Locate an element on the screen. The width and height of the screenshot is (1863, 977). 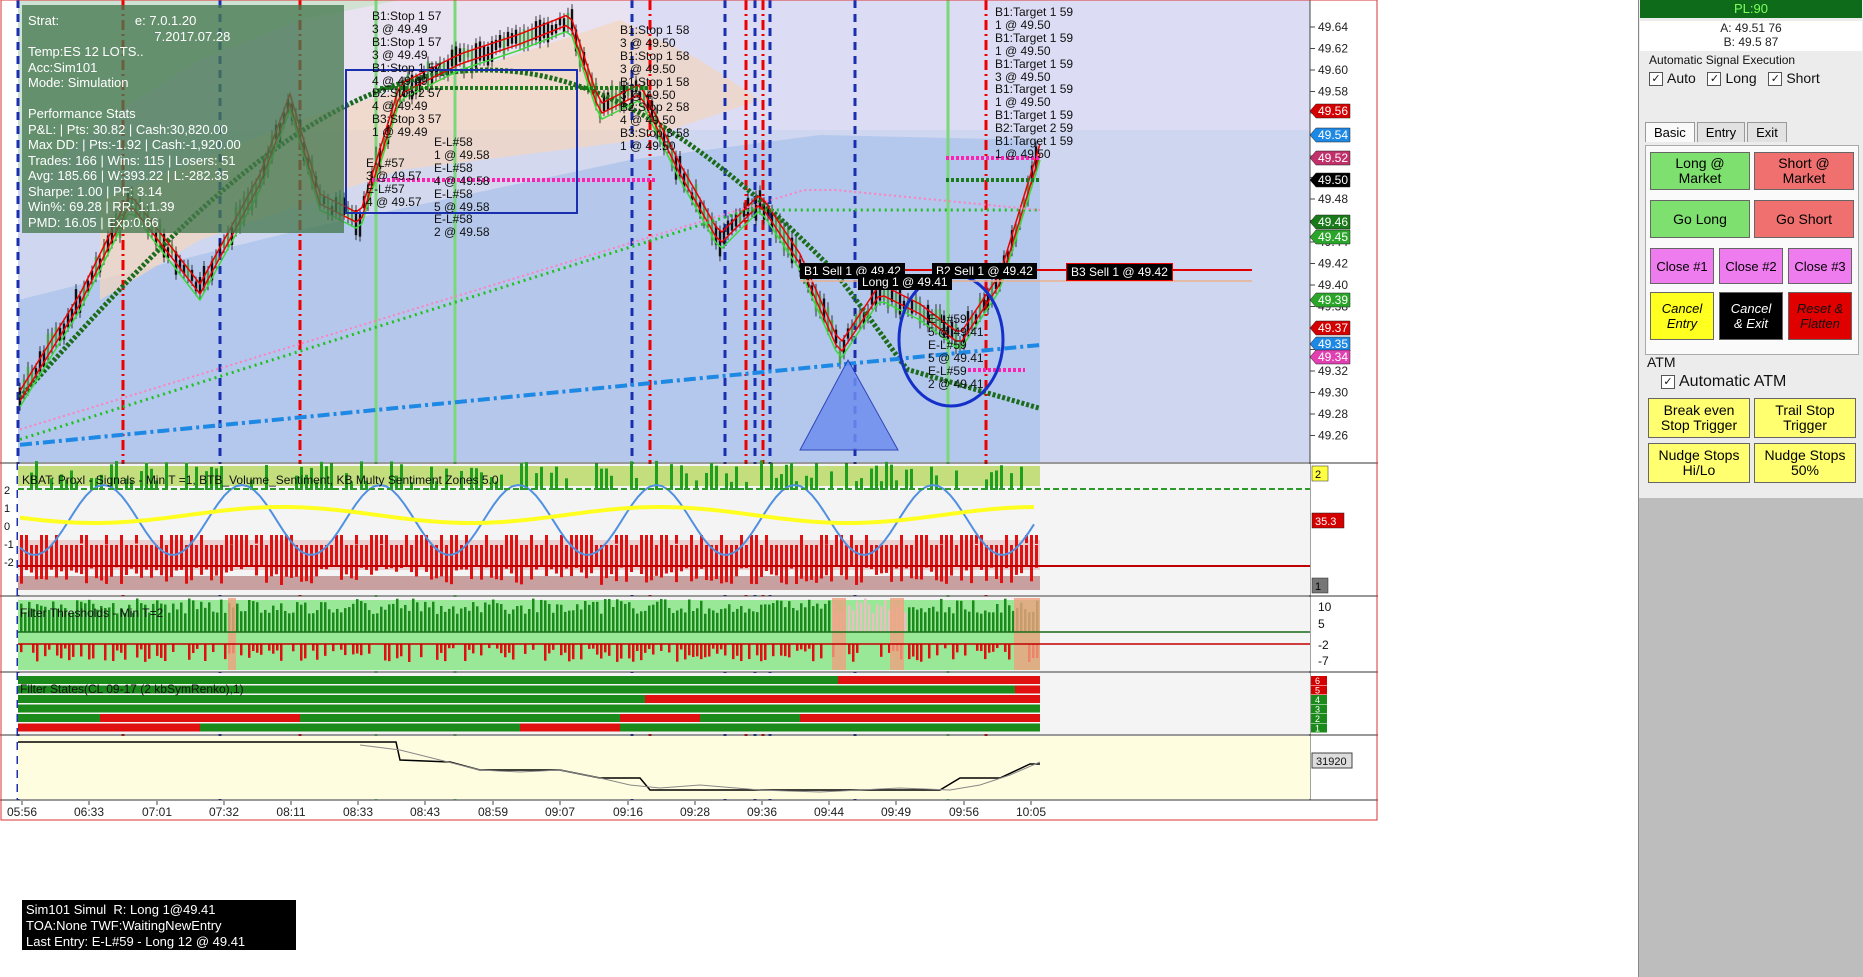
atm-checkbox: ✓ Automatic ATM is located at coordinates (1723, 382).